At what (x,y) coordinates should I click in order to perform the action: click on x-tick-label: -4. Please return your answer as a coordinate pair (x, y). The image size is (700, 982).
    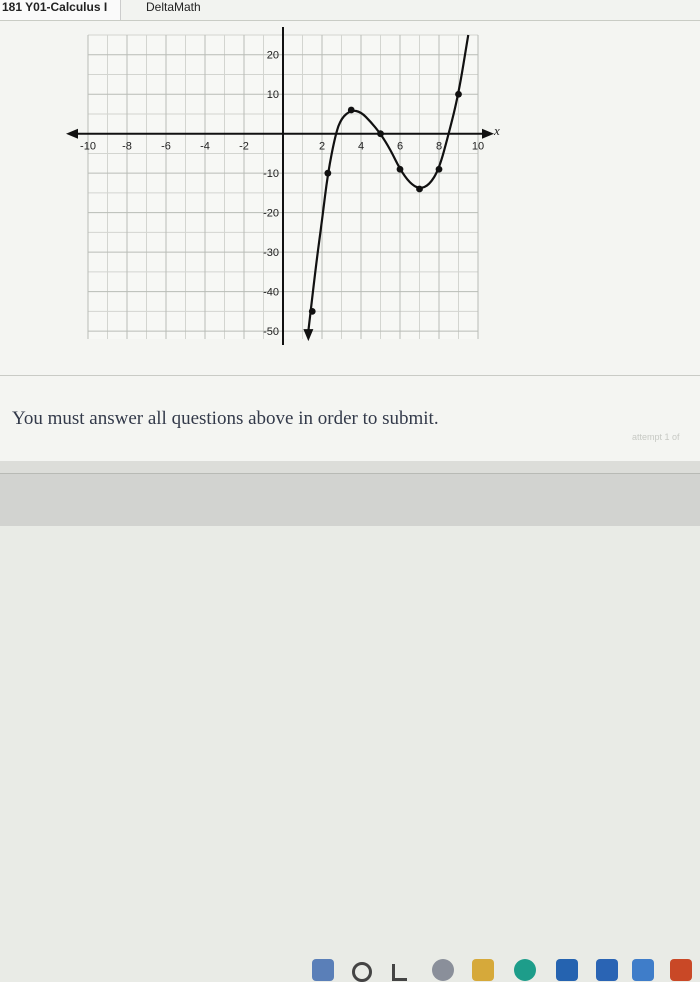
    Looking at the image, I should click on (205, 147).